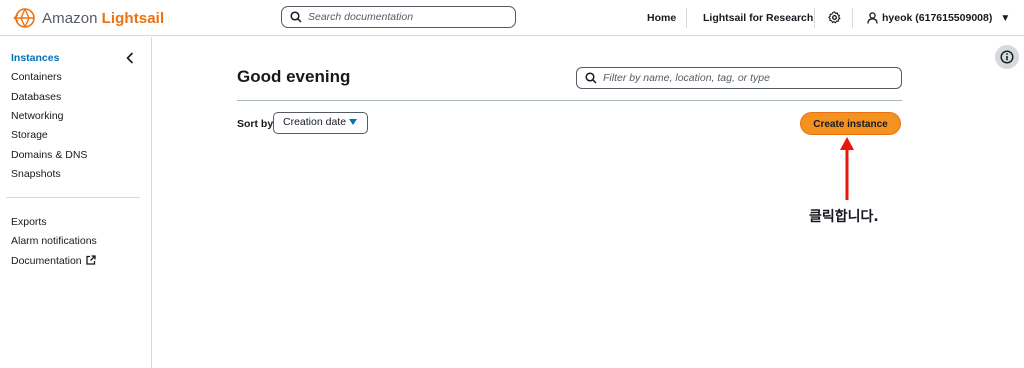 The width and height of the screenshot is (1024, 368). I want to click on lightsail-logo-icon, so click(24, 18).